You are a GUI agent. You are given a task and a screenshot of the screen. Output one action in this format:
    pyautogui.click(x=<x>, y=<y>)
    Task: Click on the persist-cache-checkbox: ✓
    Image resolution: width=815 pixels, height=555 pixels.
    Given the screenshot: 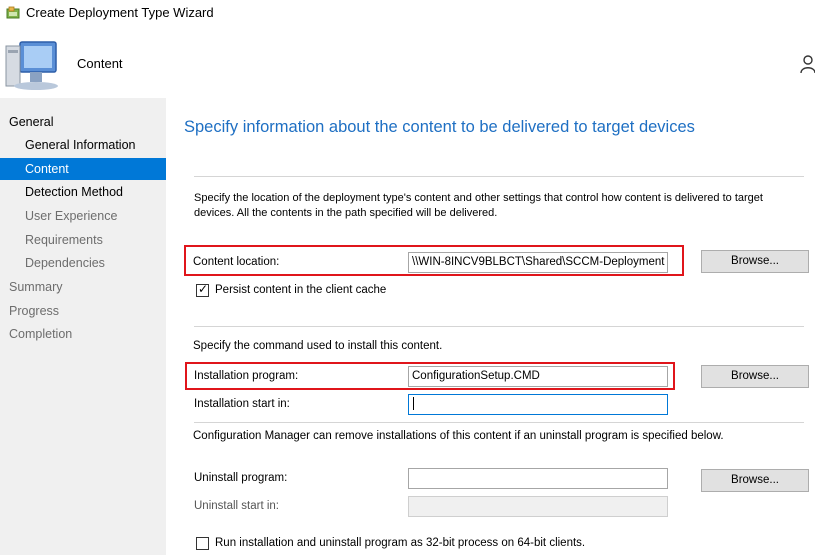 What is the action you would take?
    pyautogui.click(x=202, y=289)
    